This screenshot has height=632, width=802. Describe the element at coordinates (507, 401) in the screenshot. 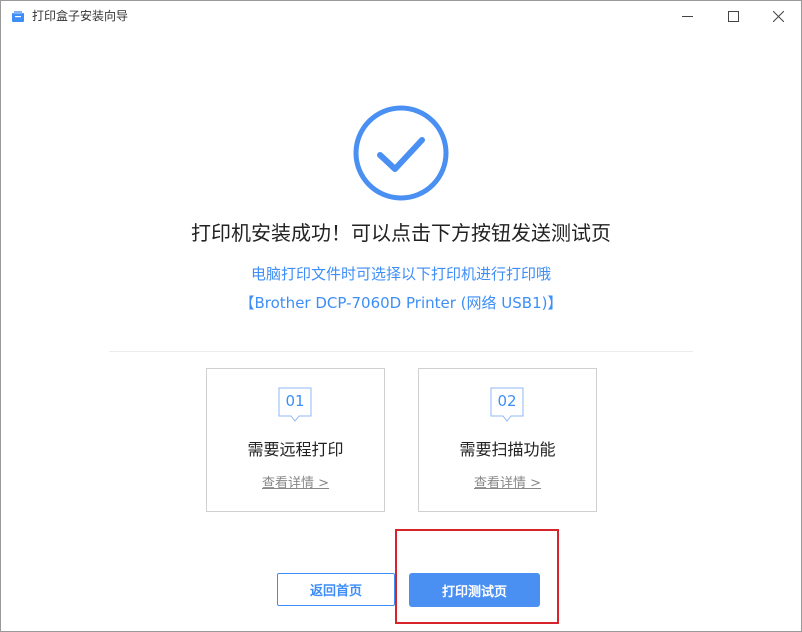

I see `card-number: 02` at that location.